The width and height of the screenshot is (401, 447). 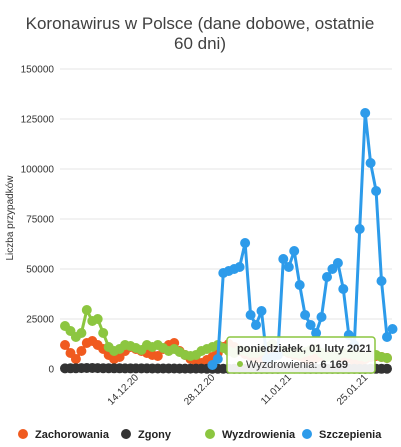 What do you see at coordinates (276, 389) in the screenshot?
I see `x-tick-label: 11.01.21` at bounding box center [276, 389].